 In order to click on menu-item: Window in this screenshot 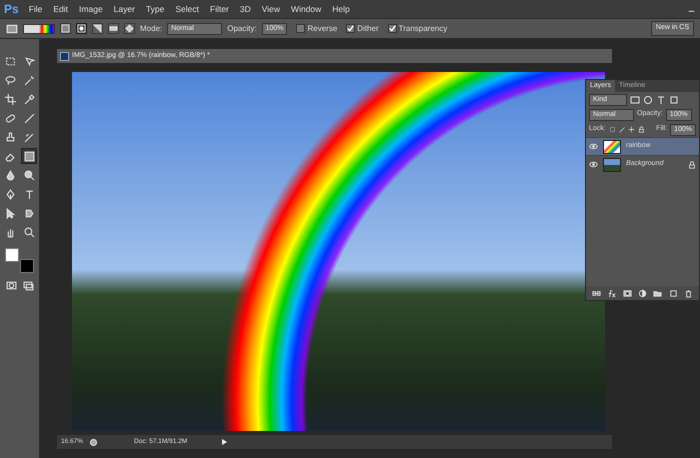, I will do `click(306, 9)`.